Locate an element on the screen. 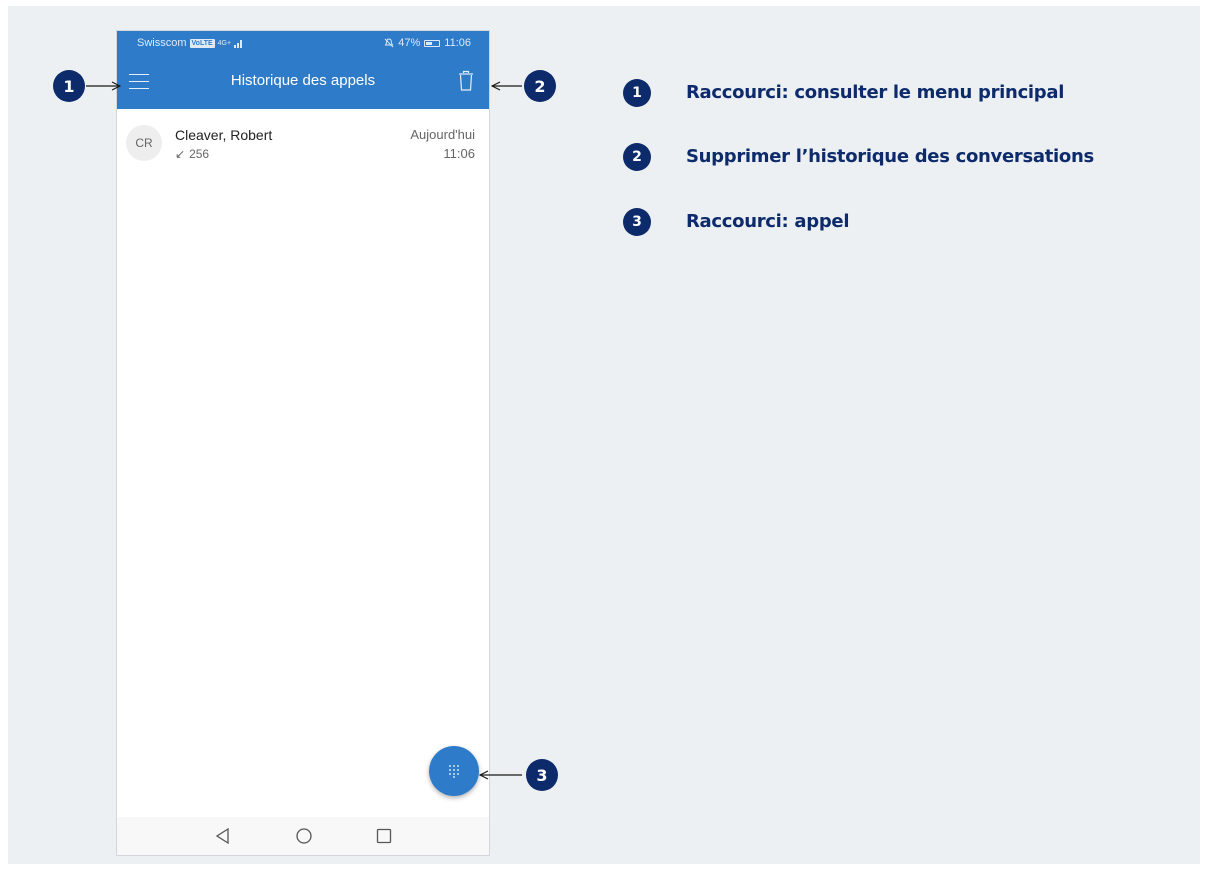 The height and width of the screenshot is (872, 1206). signal-icon is located at coordinates (238, 43).